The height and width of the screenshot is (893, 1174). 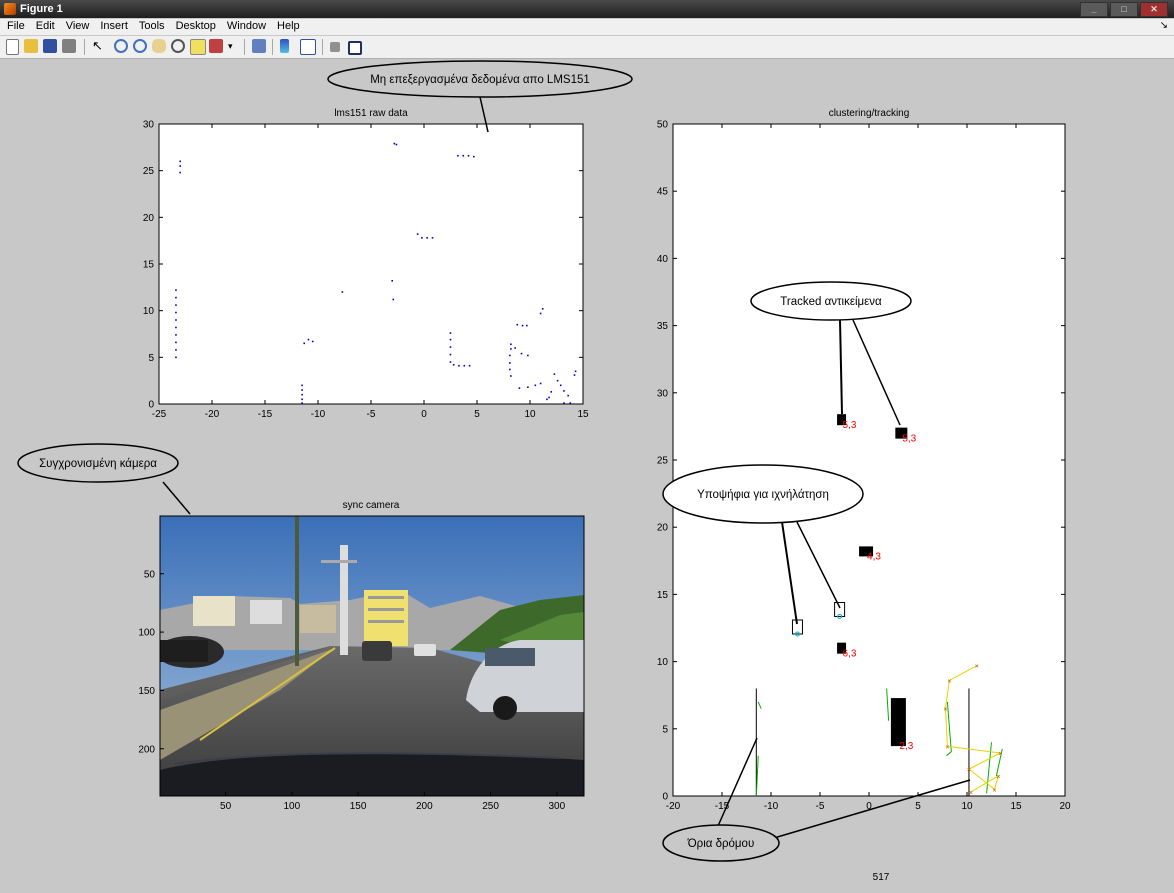 I want to click on dock-arrow-icon: ↘, so click(x=1164, y=25).